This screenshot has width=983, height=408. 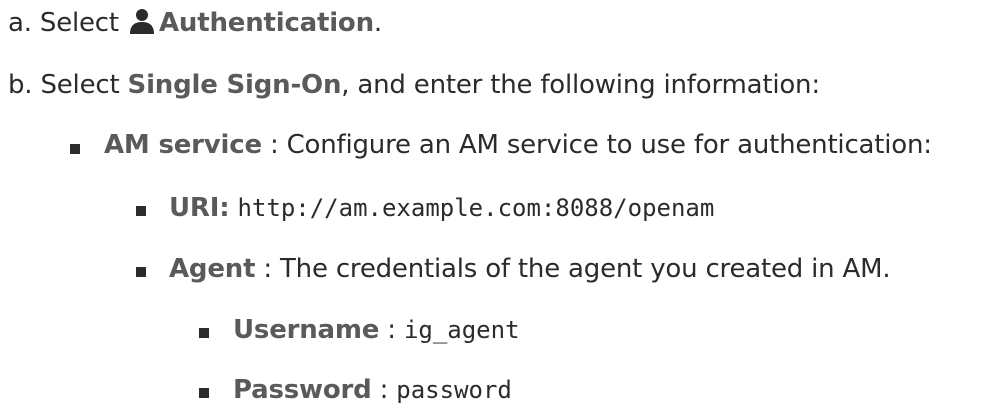 What do you see at coordinates (454, 390) in the screenshot?
I see `password-value: password` at bounding box center [454, 390].